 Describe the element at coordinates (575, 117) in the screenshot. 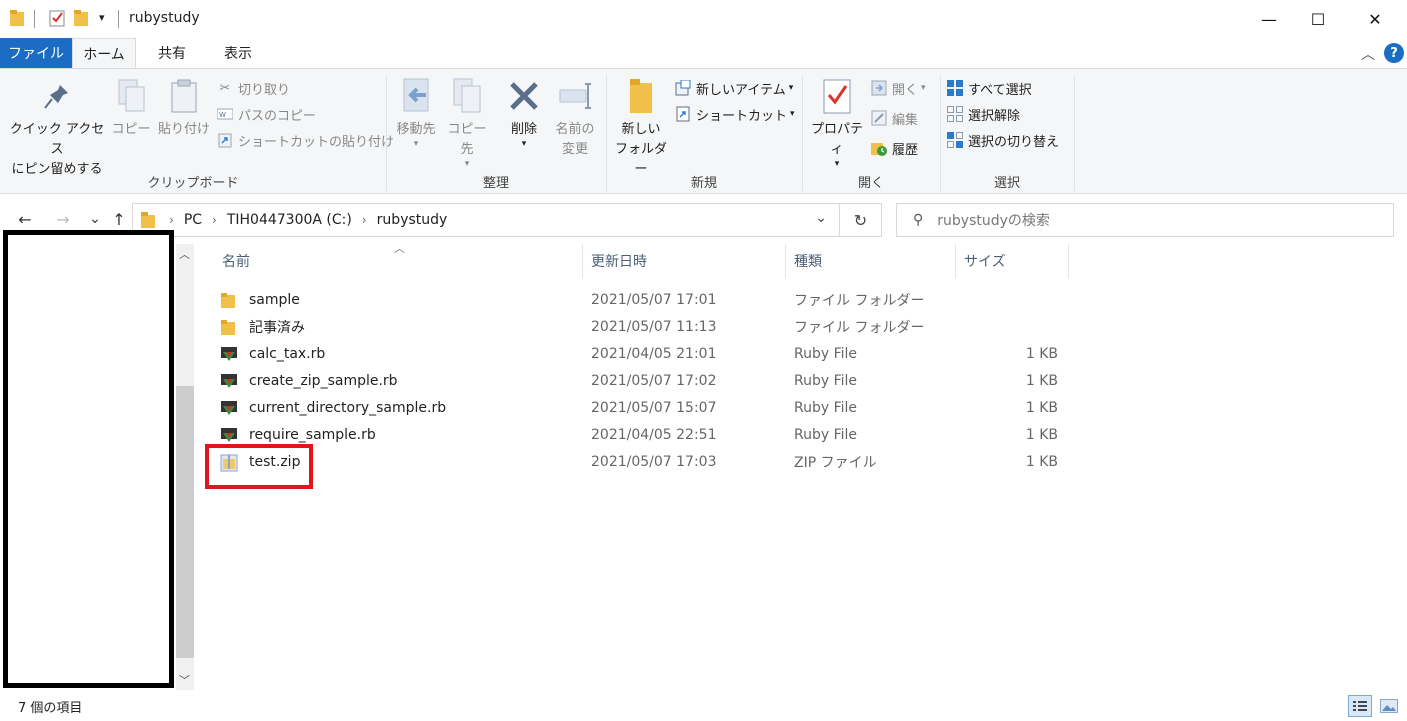

I see `rename-button: 名前の 変更` at that location.